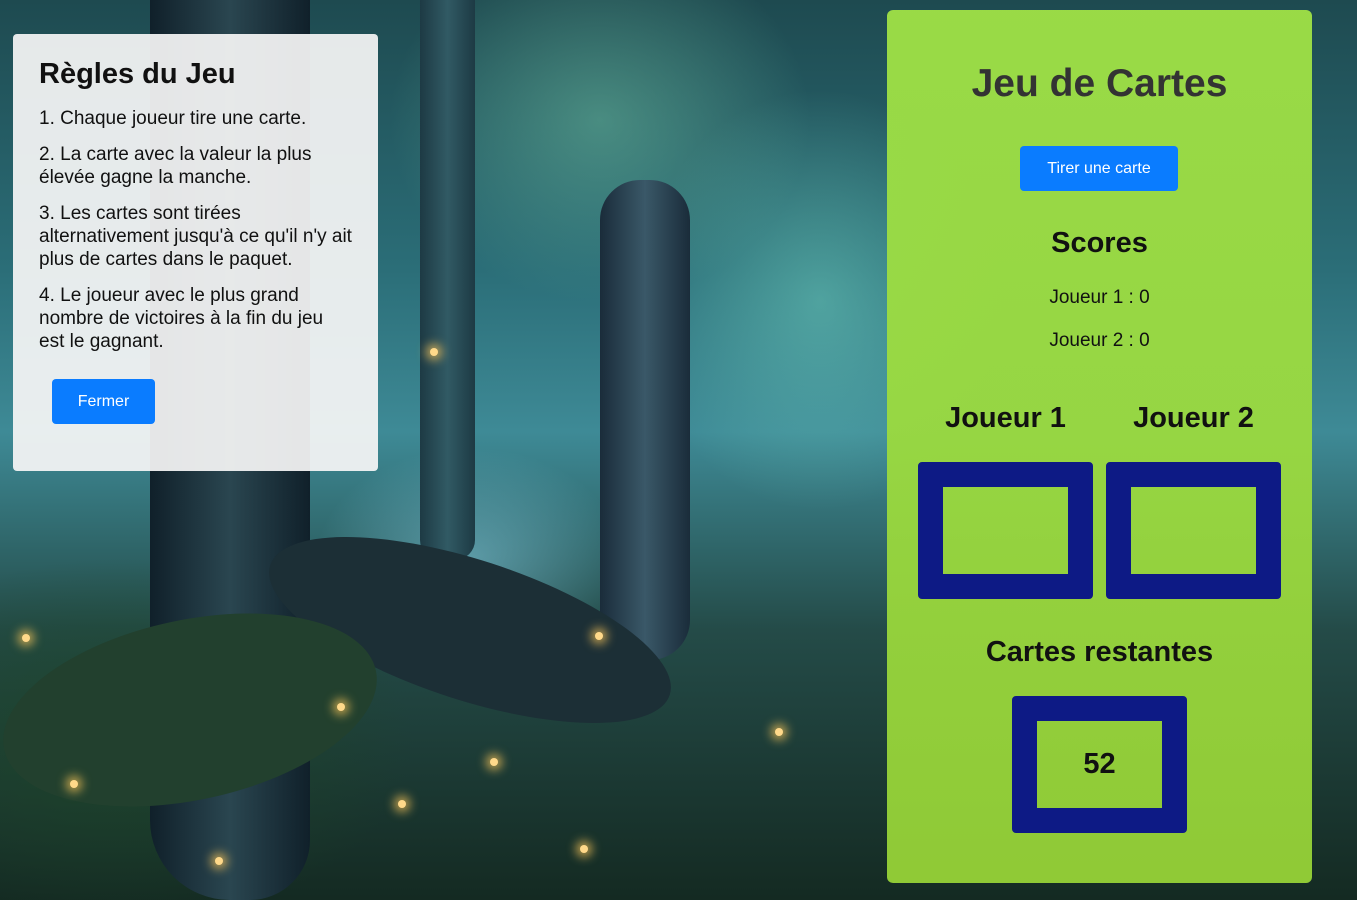  What do you see at coordinates (1099, 764) in the screenshot?
I see `remaining-cards-count: 52` at bounding box center [1099, 764].